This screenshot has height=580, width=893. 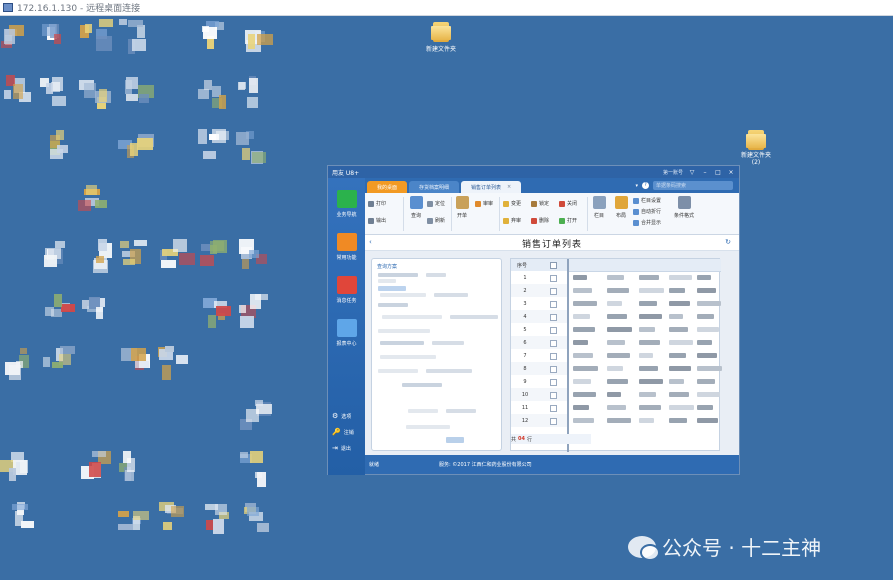 I want to click on lock-button: 锁定, so click(x=540, y=203).